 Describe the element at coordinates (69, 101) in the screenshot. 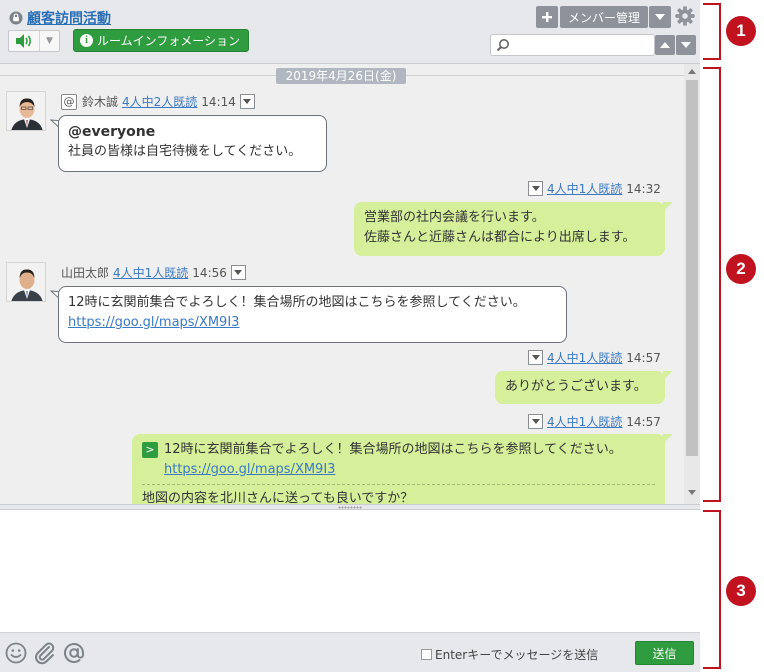

I see `mention-icon: @` at that location.